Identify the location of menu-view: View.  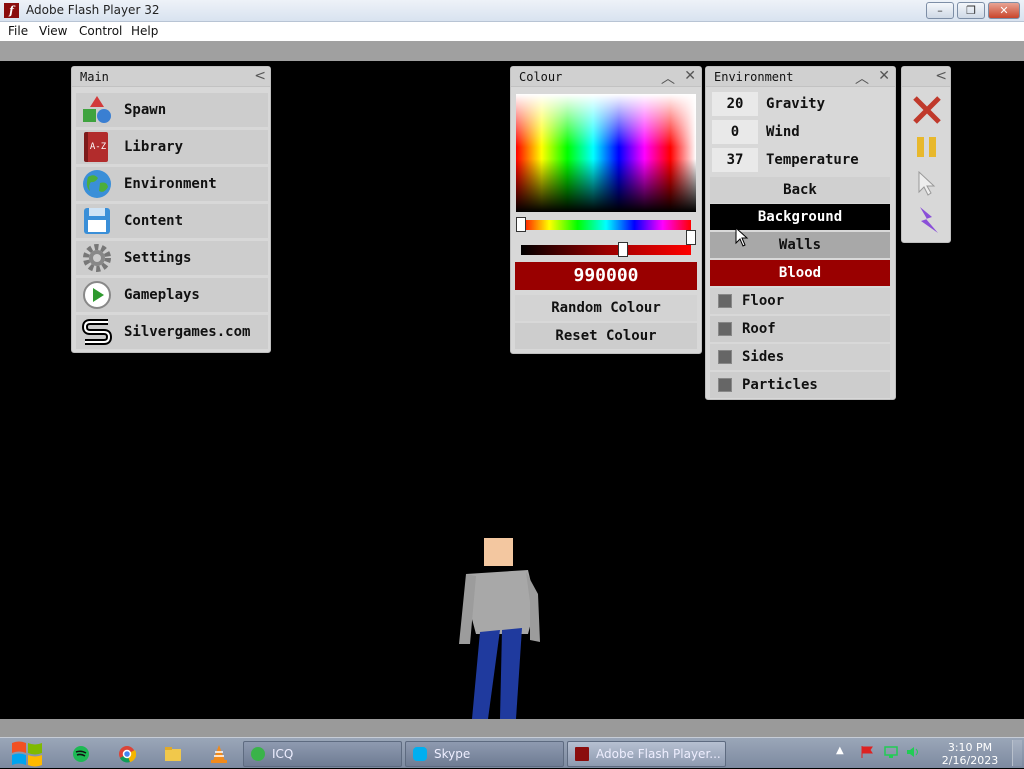
(53, 30).